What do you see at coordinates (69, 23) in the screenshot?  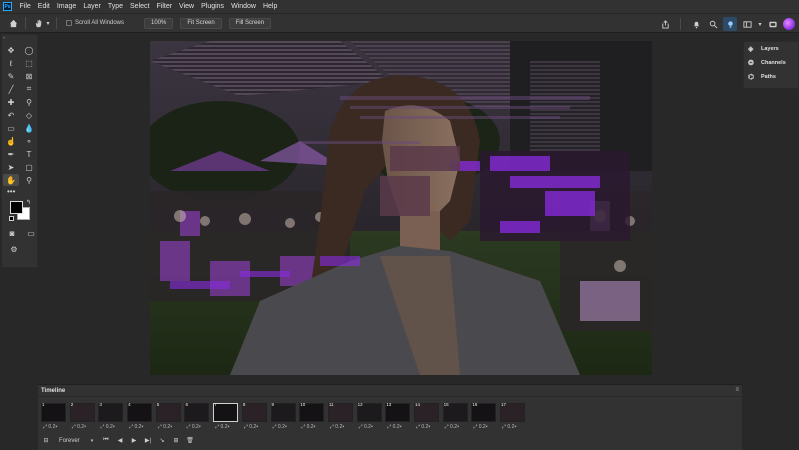 I see `checkbox-box` at bounding box center [69, 23].